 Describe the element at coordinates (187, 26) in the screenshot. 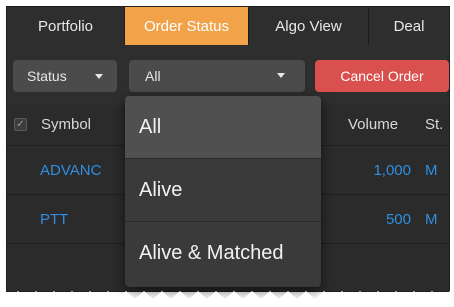

I see `tab-order-status: Order Status` at that location.